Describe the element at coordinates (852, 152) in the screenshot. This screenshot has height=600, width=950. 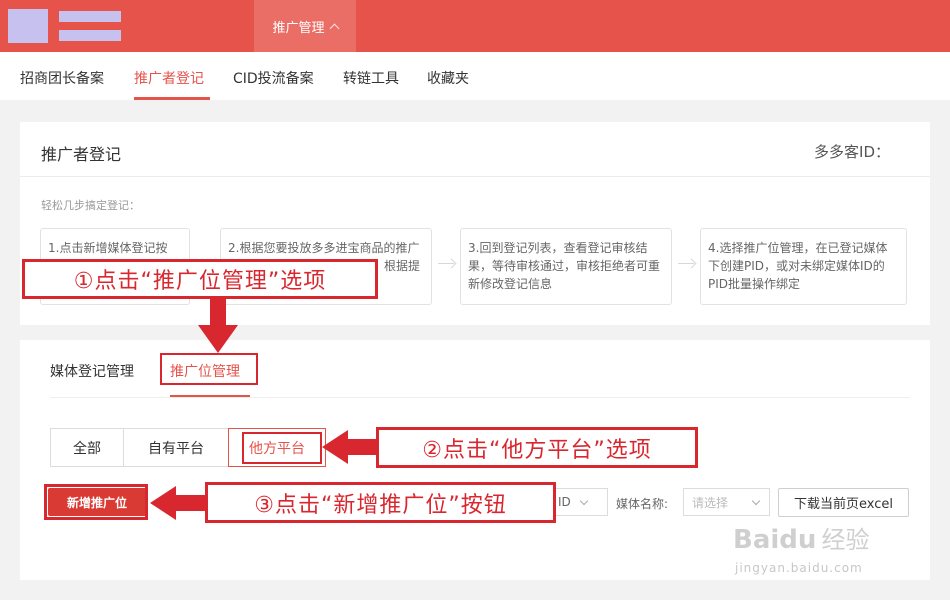
I see `pid-label: 多多客ID：` at that location.